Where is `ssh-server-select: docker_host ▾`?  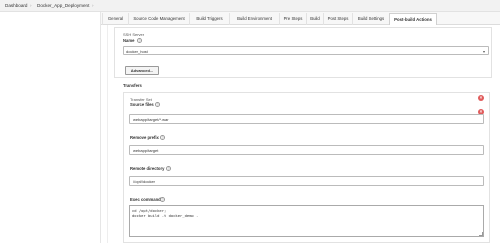 ssh-server-select: docker_host ▾ is located at coordinates (306, 50).